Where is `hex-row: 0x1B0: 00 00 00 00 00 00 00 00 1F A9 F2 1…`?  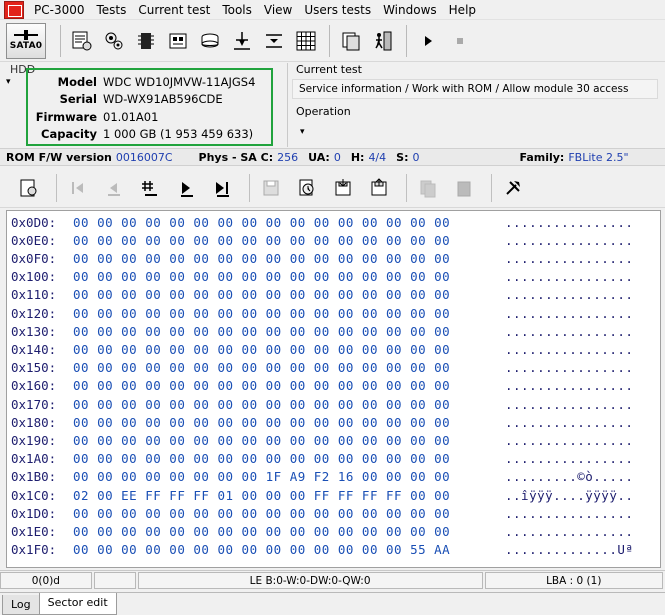
hex-row: 0x1B0: 00 00 00 00 00 00 00 00 1F A9 F2 1… is located at coordinates (322, 477).